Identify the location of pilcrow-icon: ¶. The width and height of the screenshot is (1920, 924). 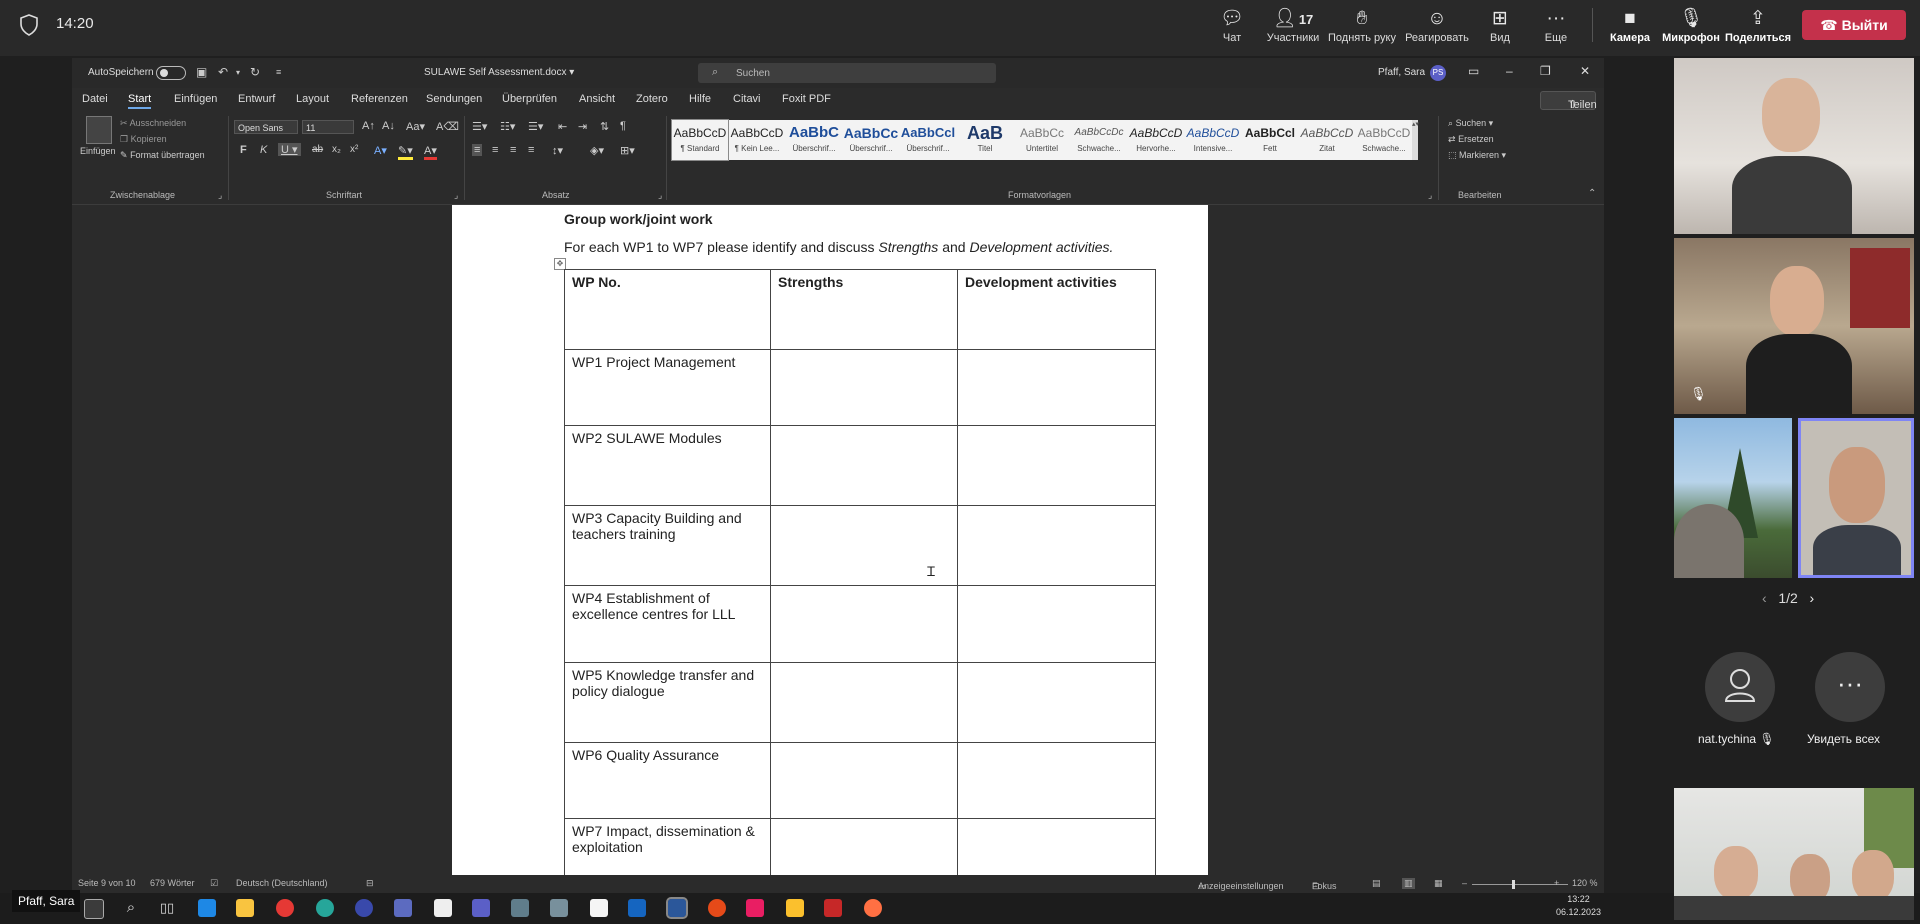
(623, 126).